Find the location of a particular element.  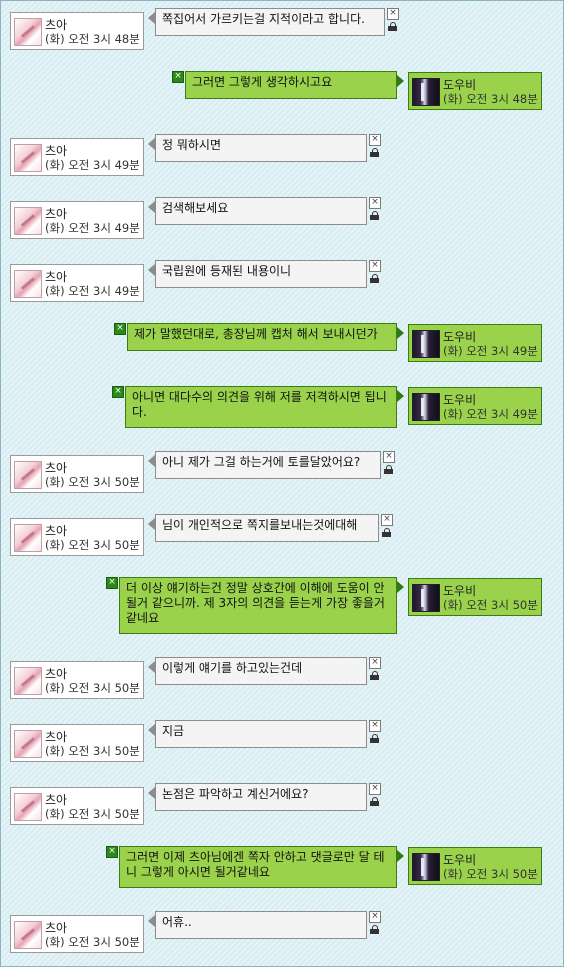

message-bubble: 검색해보세요 is located at coordinates (261, 211).